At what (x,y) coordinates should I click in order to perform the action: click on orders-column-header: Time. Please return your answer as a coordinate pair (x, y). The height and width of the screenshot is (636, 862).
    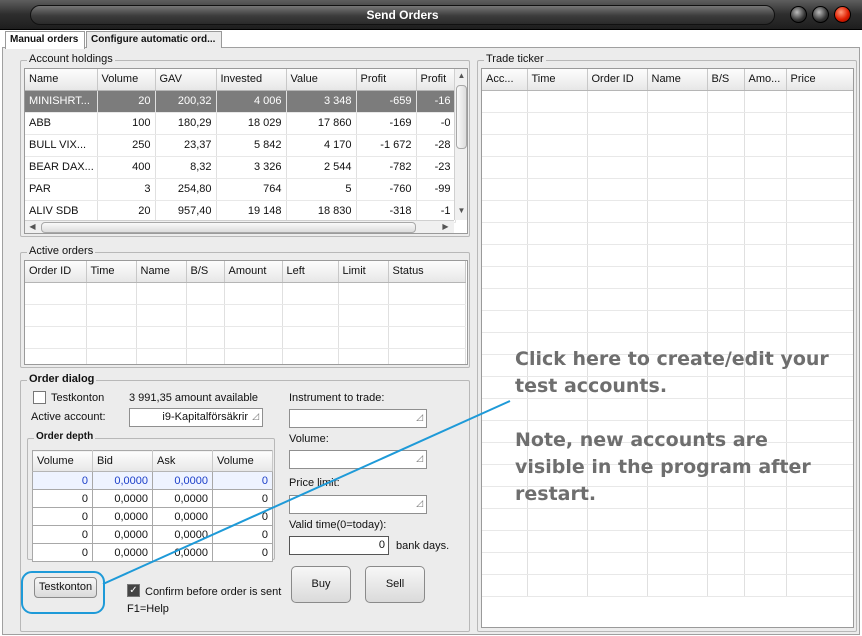
    Looking at the image, I should click on (111, 272).